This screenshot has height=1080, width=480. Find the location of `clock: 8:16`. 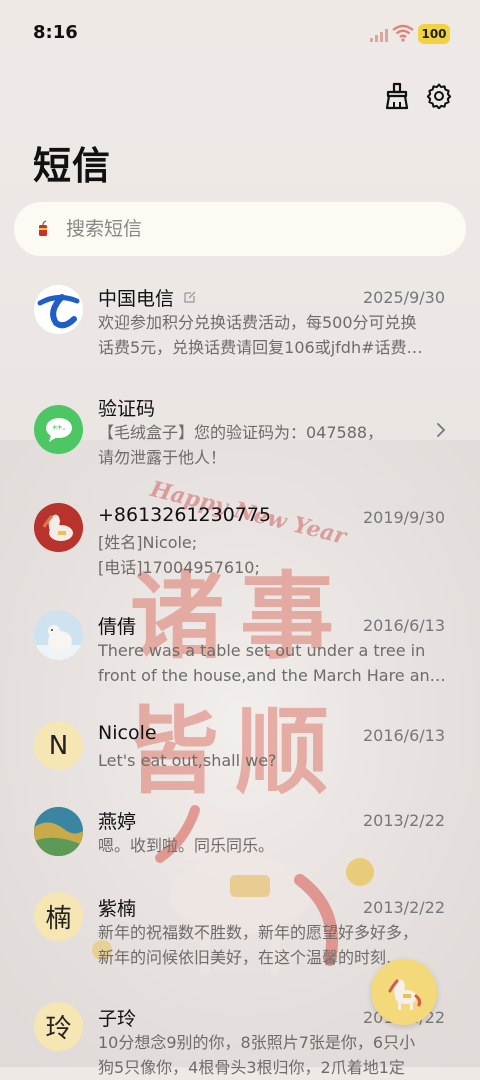

clock: 8:16 is located at coordinates (55, 32).